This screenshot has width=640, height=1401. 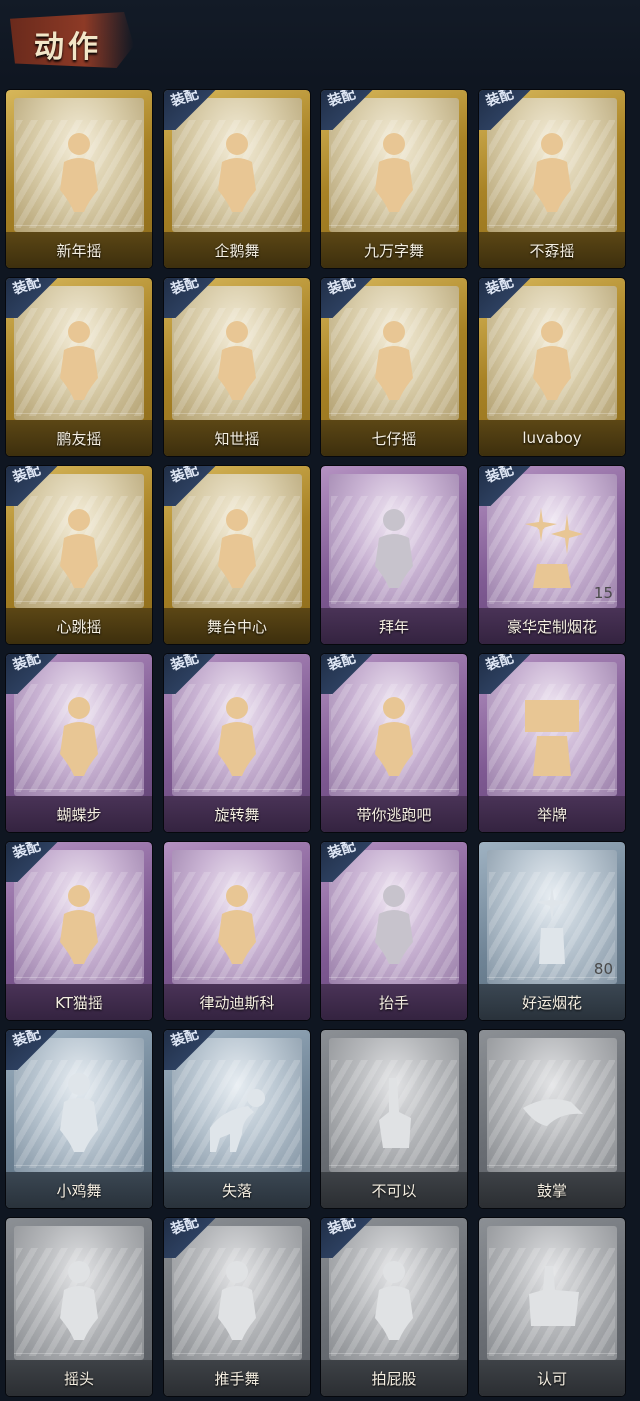 I want to click on emote-name: 企鹅舞, so click(x=237, y=250).